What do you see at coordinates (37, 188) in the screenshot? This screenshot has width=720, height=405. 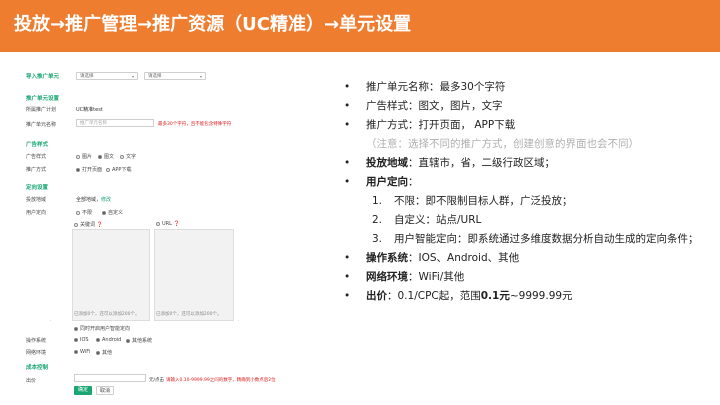 I see `section-targeting: 定向设置` at bounding box center [37, 188].